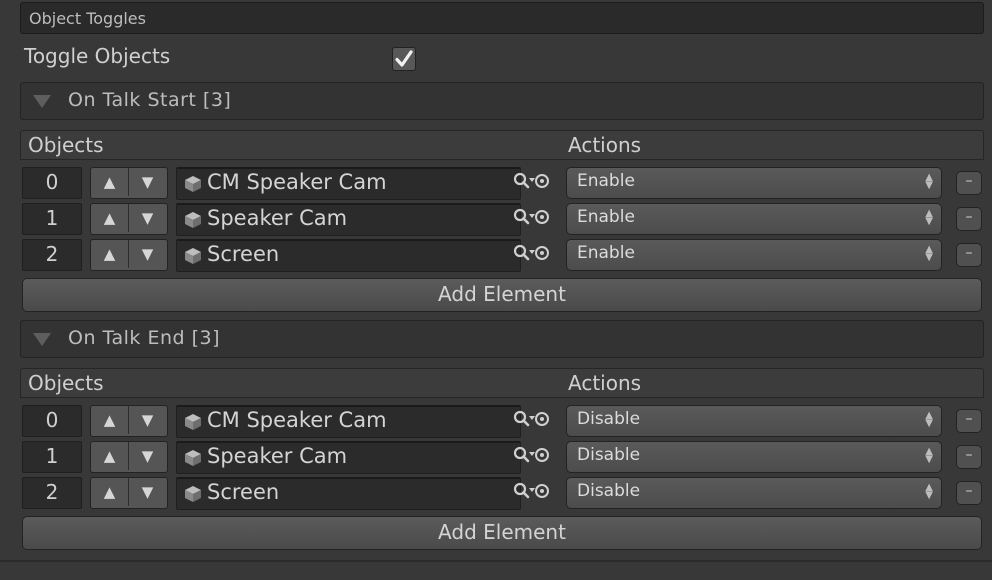  Describe the element at coordinates (87, 18) in the screenshot. I see `section-header-title: Object Toggles` at that location.